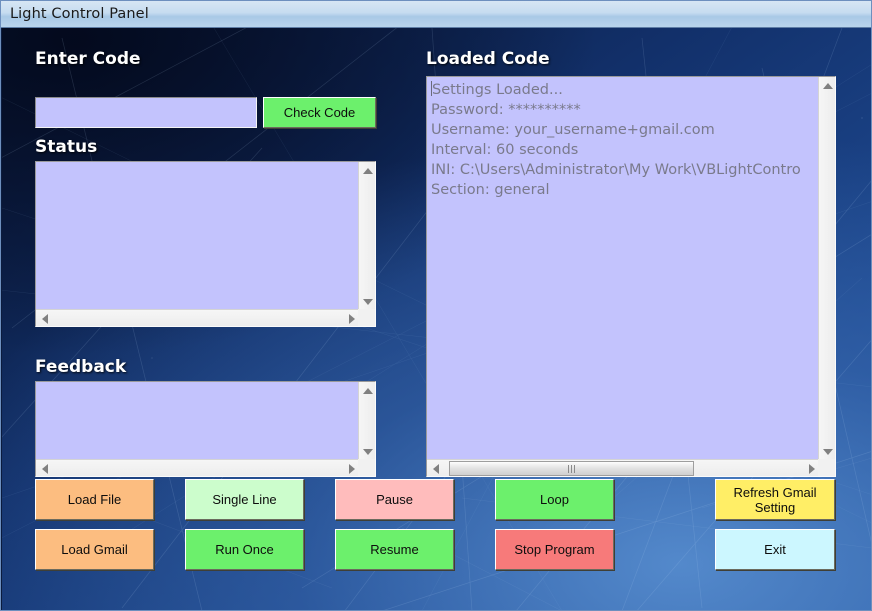 The width and height of the screenshot is (872, 611). Describe the element at coordinates (826, 467) in the screenshot. I see `loaded-code-scrollbar-corner` at that location.